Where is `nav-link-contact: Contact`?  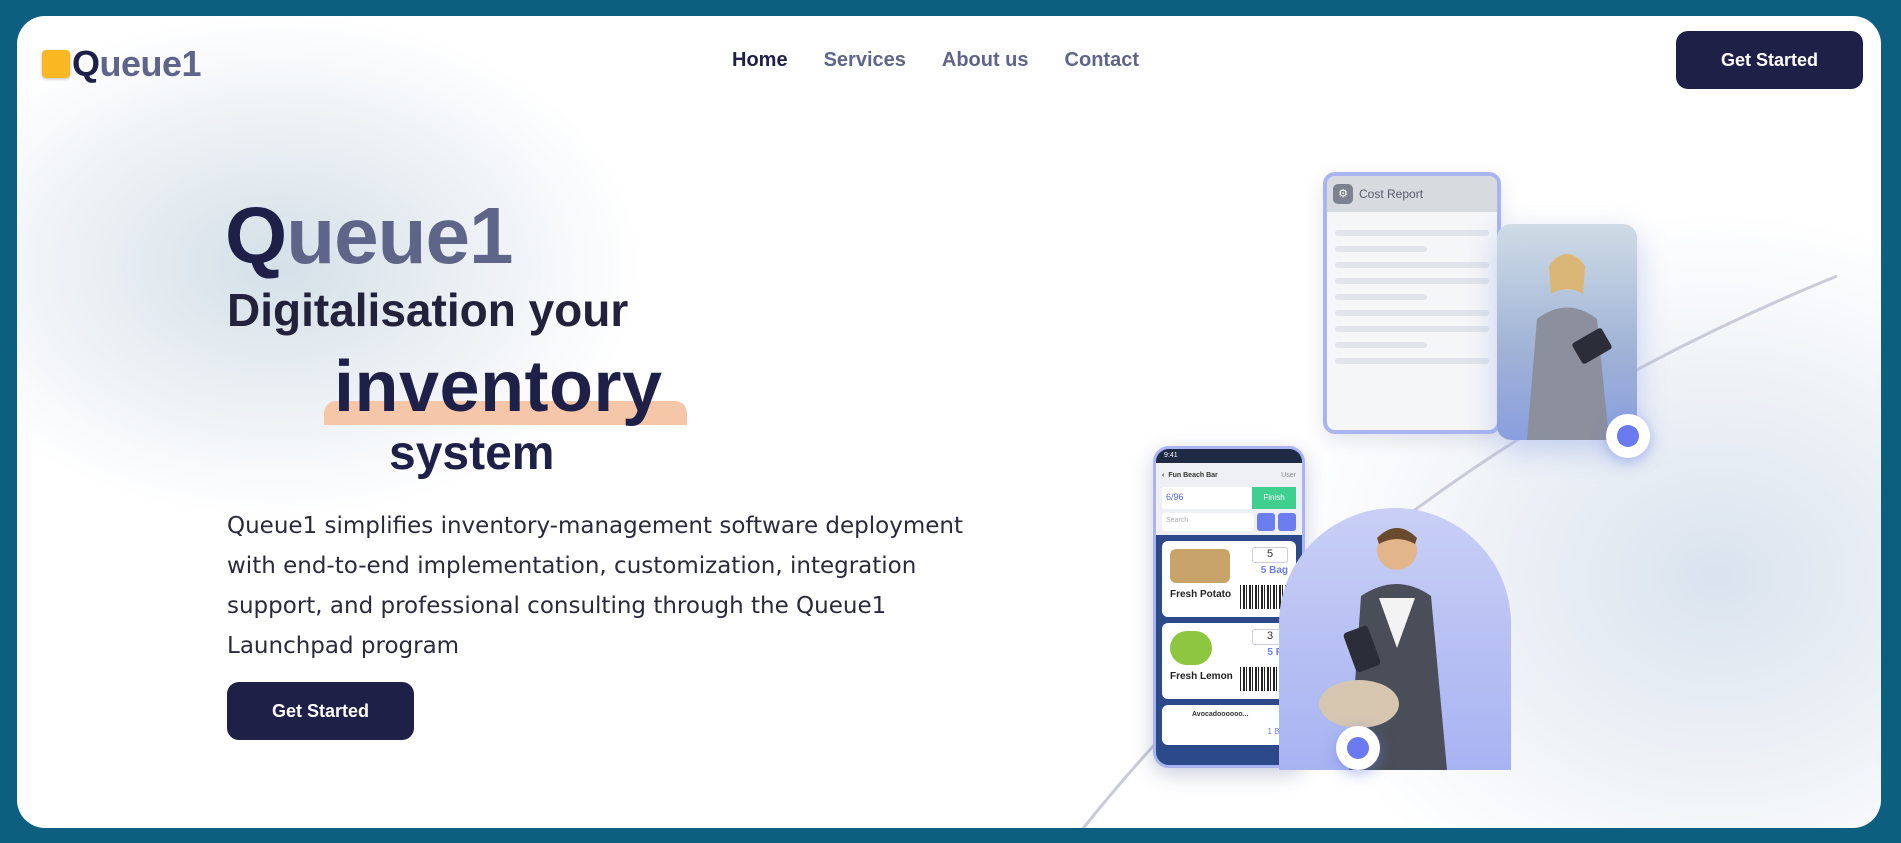 nav-link-contact: Contact is located at coordinates (1102, 60).